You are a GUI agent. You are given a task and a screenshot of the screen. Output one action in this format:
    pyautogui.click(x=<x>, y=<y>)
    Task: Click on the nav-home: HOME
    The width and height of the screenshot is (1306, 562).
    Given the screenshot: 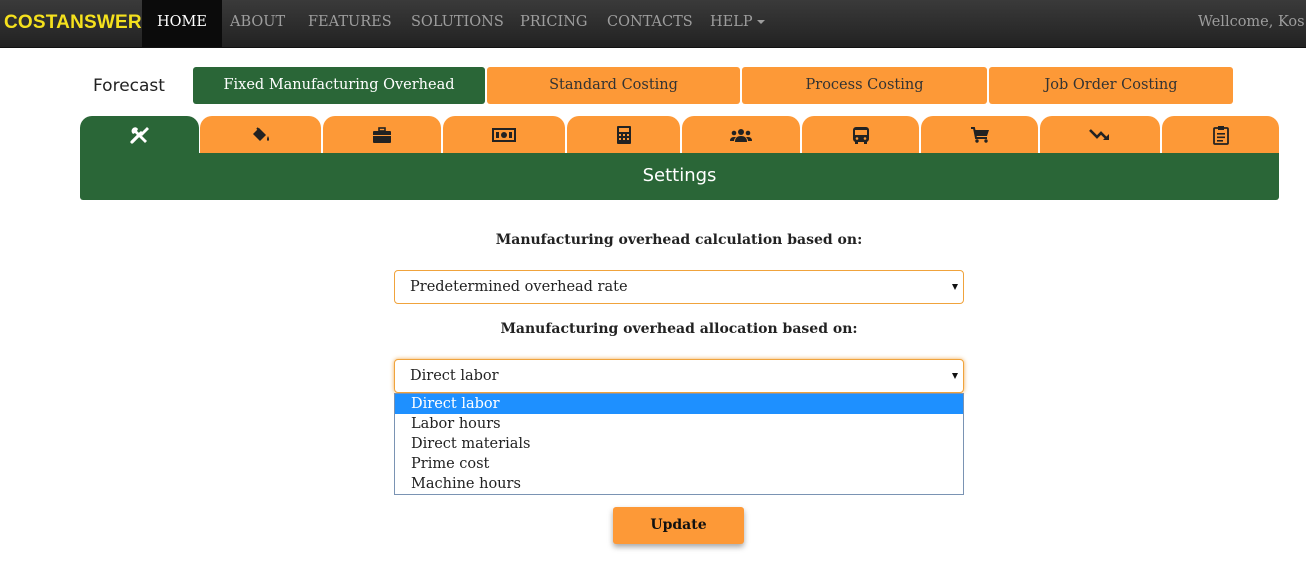 What is the action you would take?
    pyautogui.click(x=182, y=23)
    